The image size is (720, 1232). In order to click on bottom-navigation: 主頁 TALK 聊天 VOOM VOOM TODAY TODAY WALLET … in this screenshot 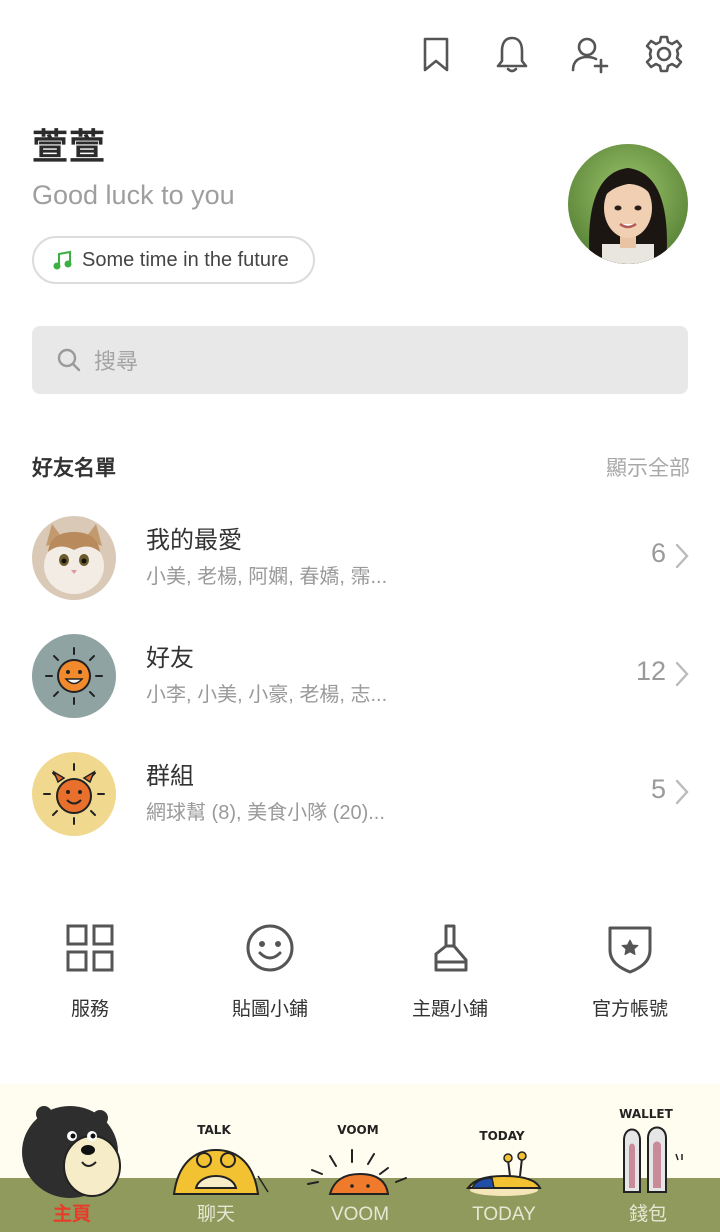, I will do `click(360, 1158)`.